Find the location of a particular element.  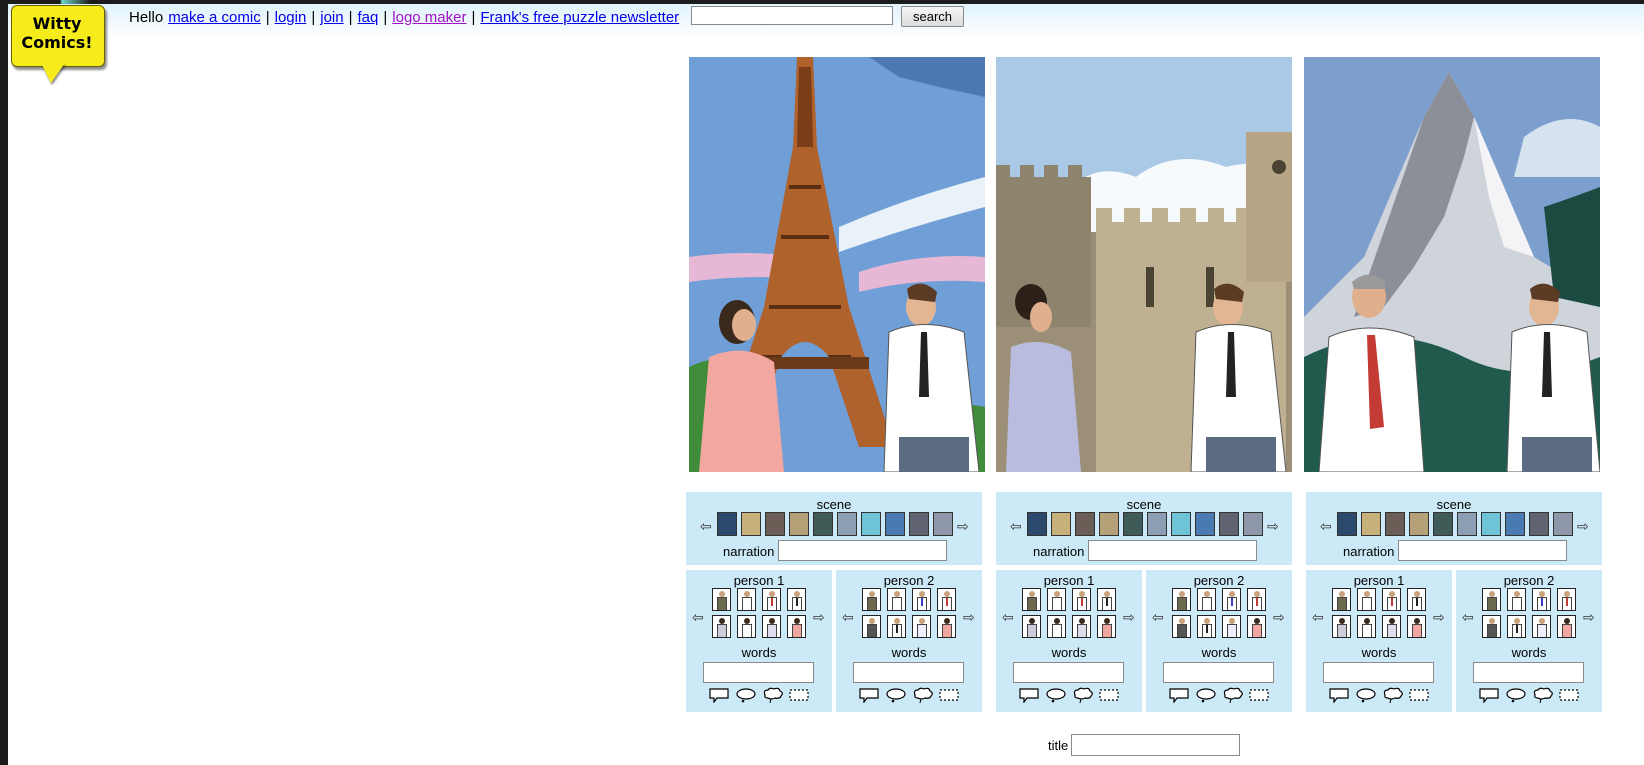

nav-link-login: login is located at coordinates (291, 17).